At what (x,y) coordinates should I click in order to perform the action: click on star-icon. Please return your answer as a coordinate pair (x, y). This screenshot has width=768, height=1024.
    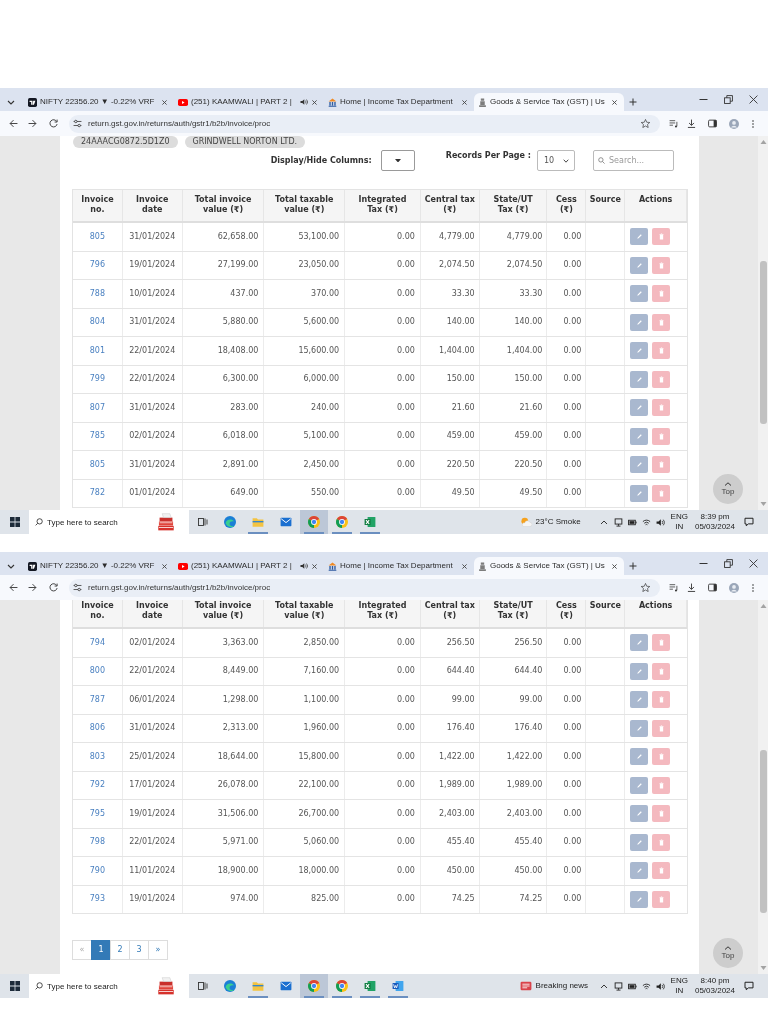
    Looking at the image, I should click on (645, 587).